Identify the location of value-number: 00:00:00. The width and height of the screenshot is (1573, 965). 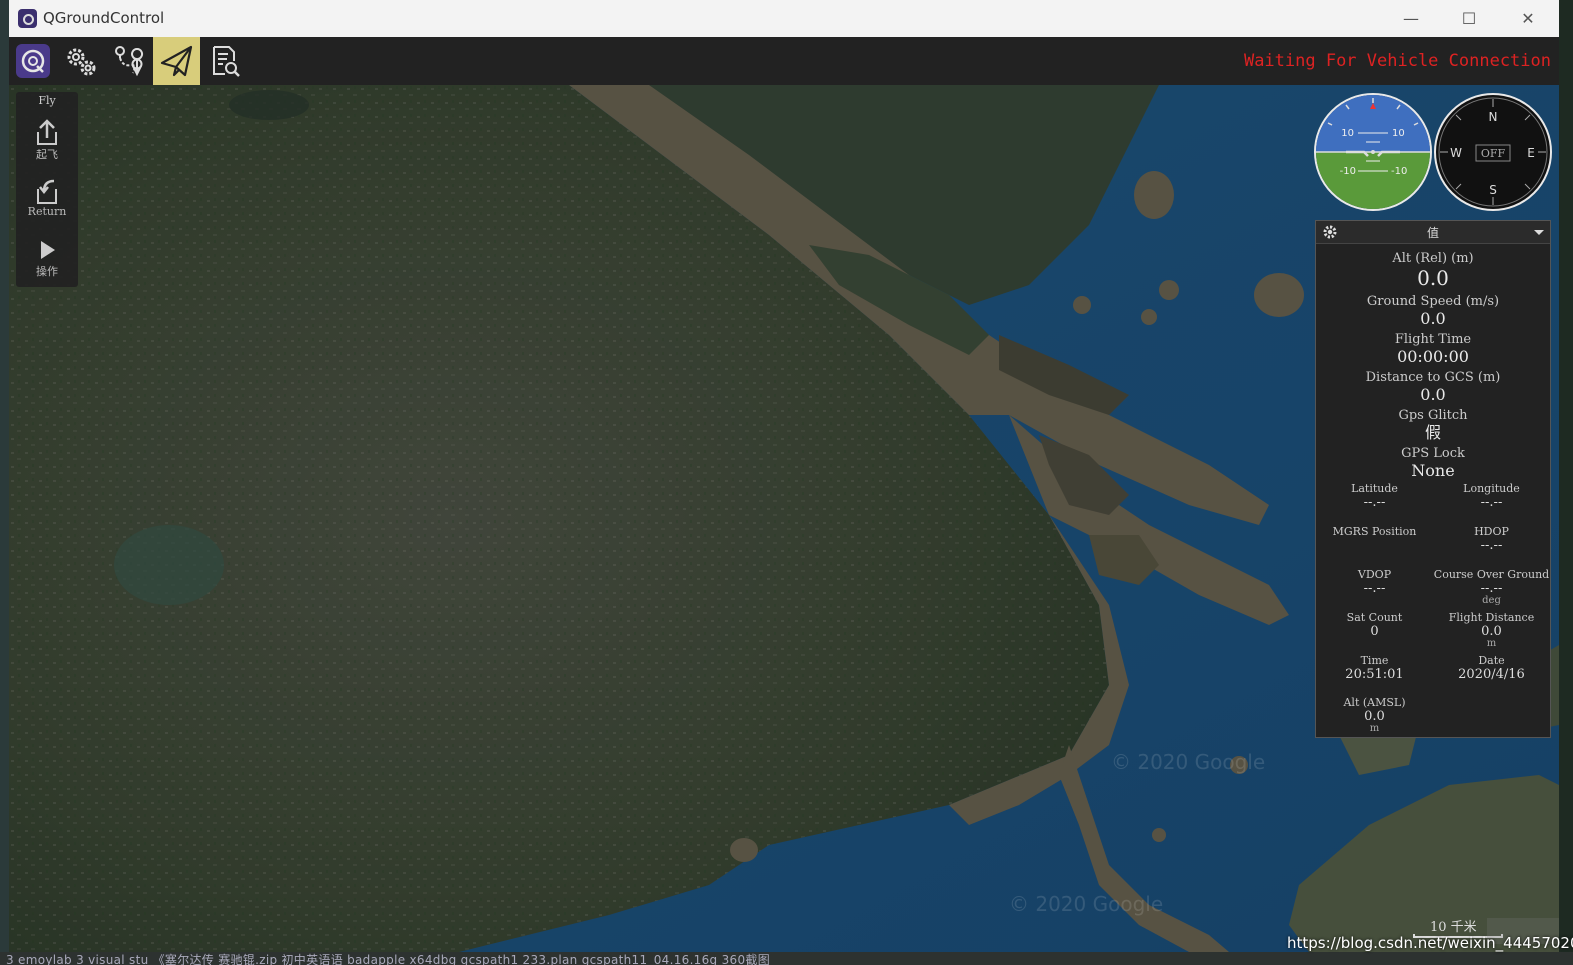
(1433, 356).